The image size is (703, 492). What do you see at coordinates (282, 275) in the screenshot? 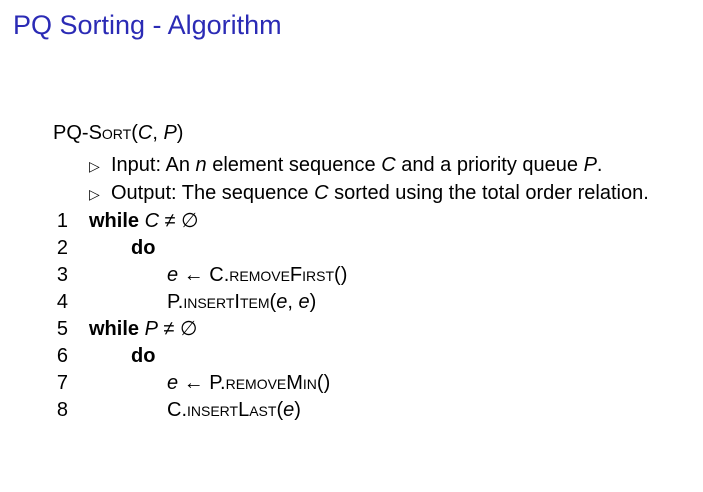
I see `method-remove-first: removeFirst` at bounding box center [282, 275].